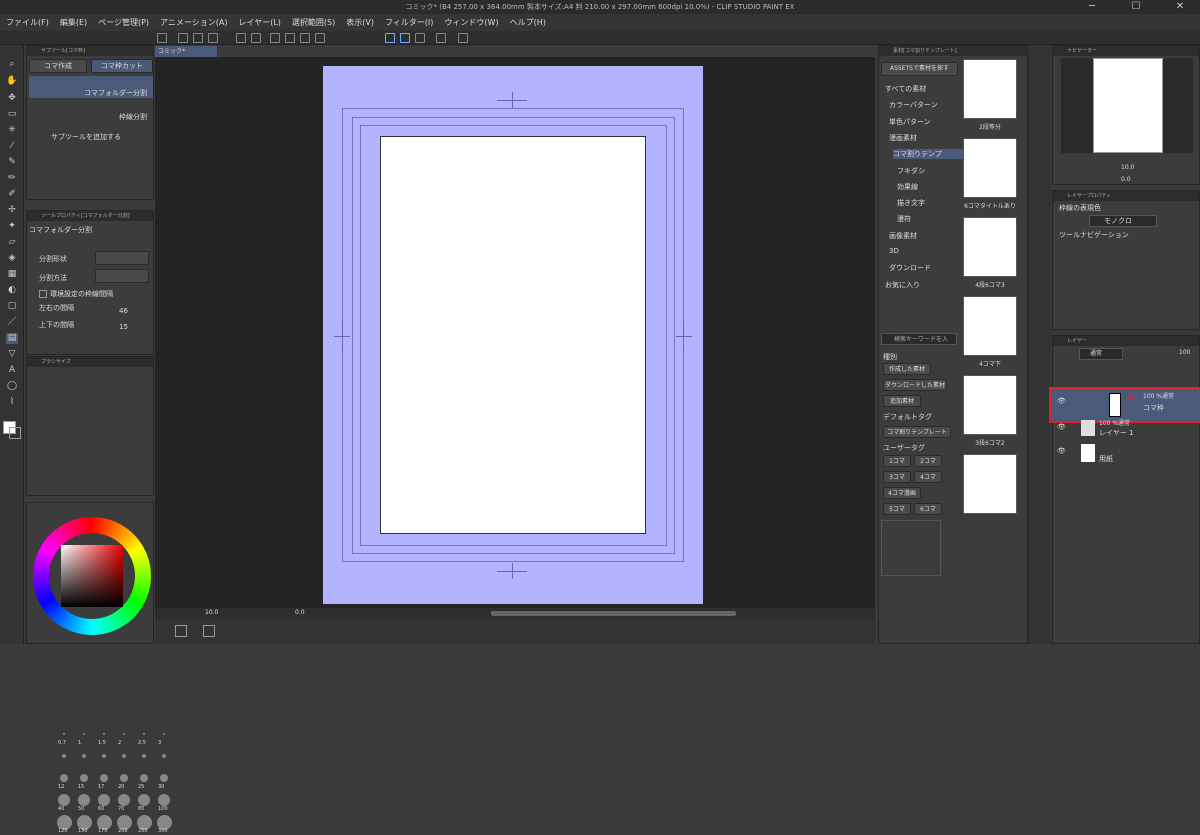  What do you see at coordinates (12, 226) in the screenshot?
I see `decoration-tool-icon: ✦` at bounding box center [12, 226].